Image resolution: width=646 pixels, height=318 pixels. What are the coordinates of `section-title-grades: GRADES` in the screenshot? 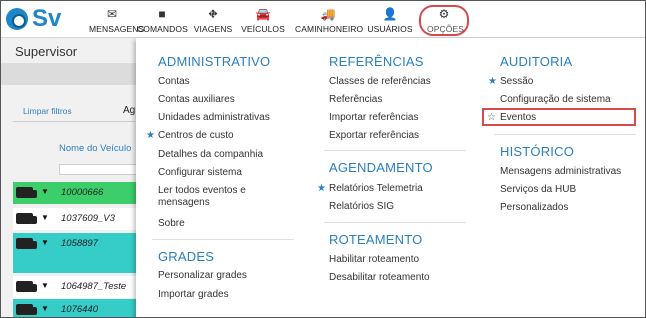 It's located at (186, 256).